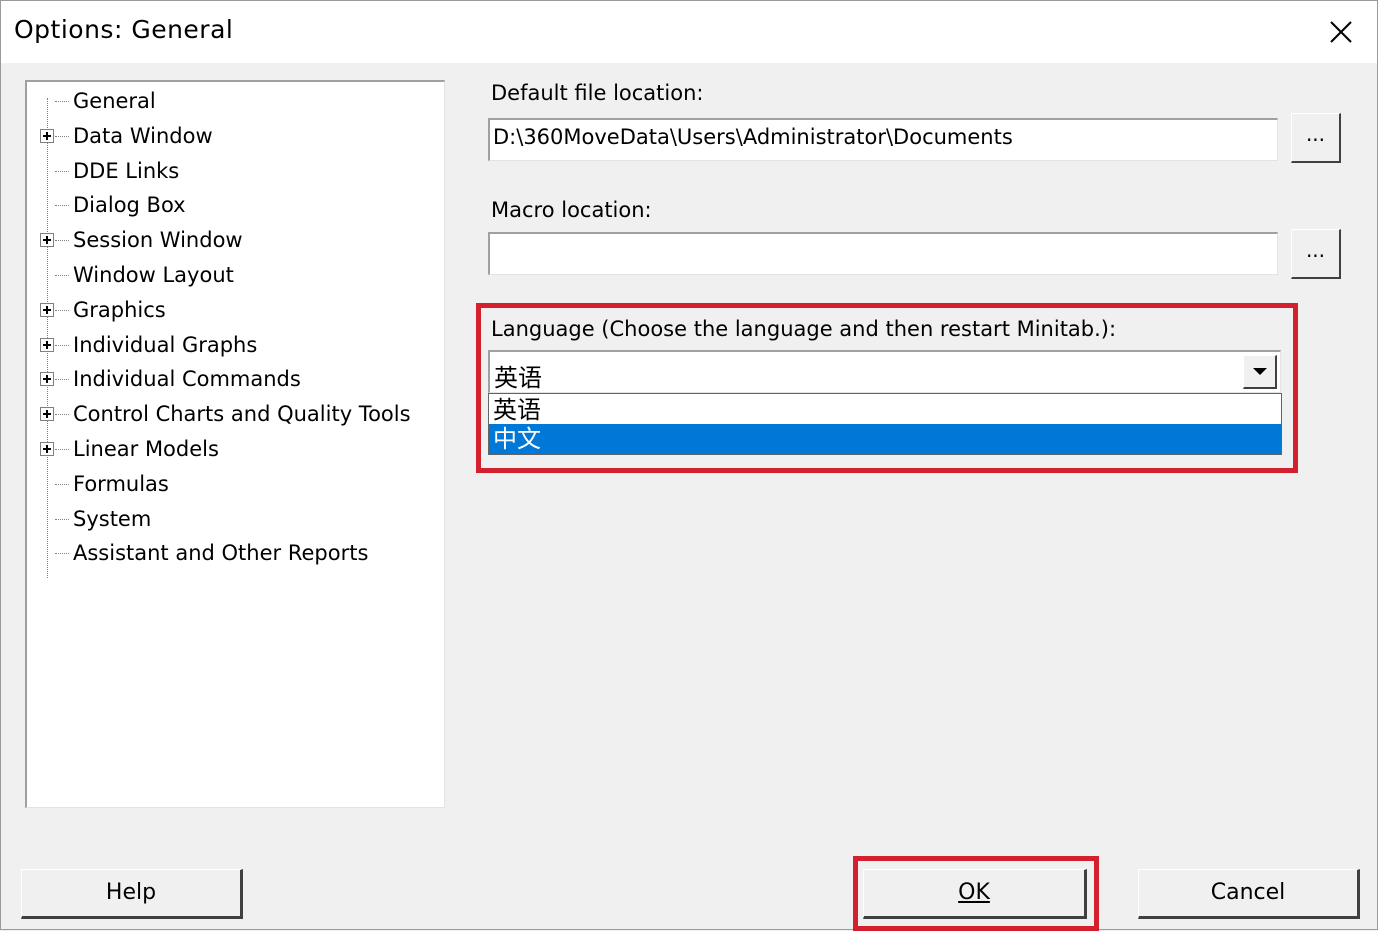 This screenshot has height=931, width=1378. Describe the element at coordinates (518, 378) in the screenshot. I see `language-selected-value: 英语` at that location.